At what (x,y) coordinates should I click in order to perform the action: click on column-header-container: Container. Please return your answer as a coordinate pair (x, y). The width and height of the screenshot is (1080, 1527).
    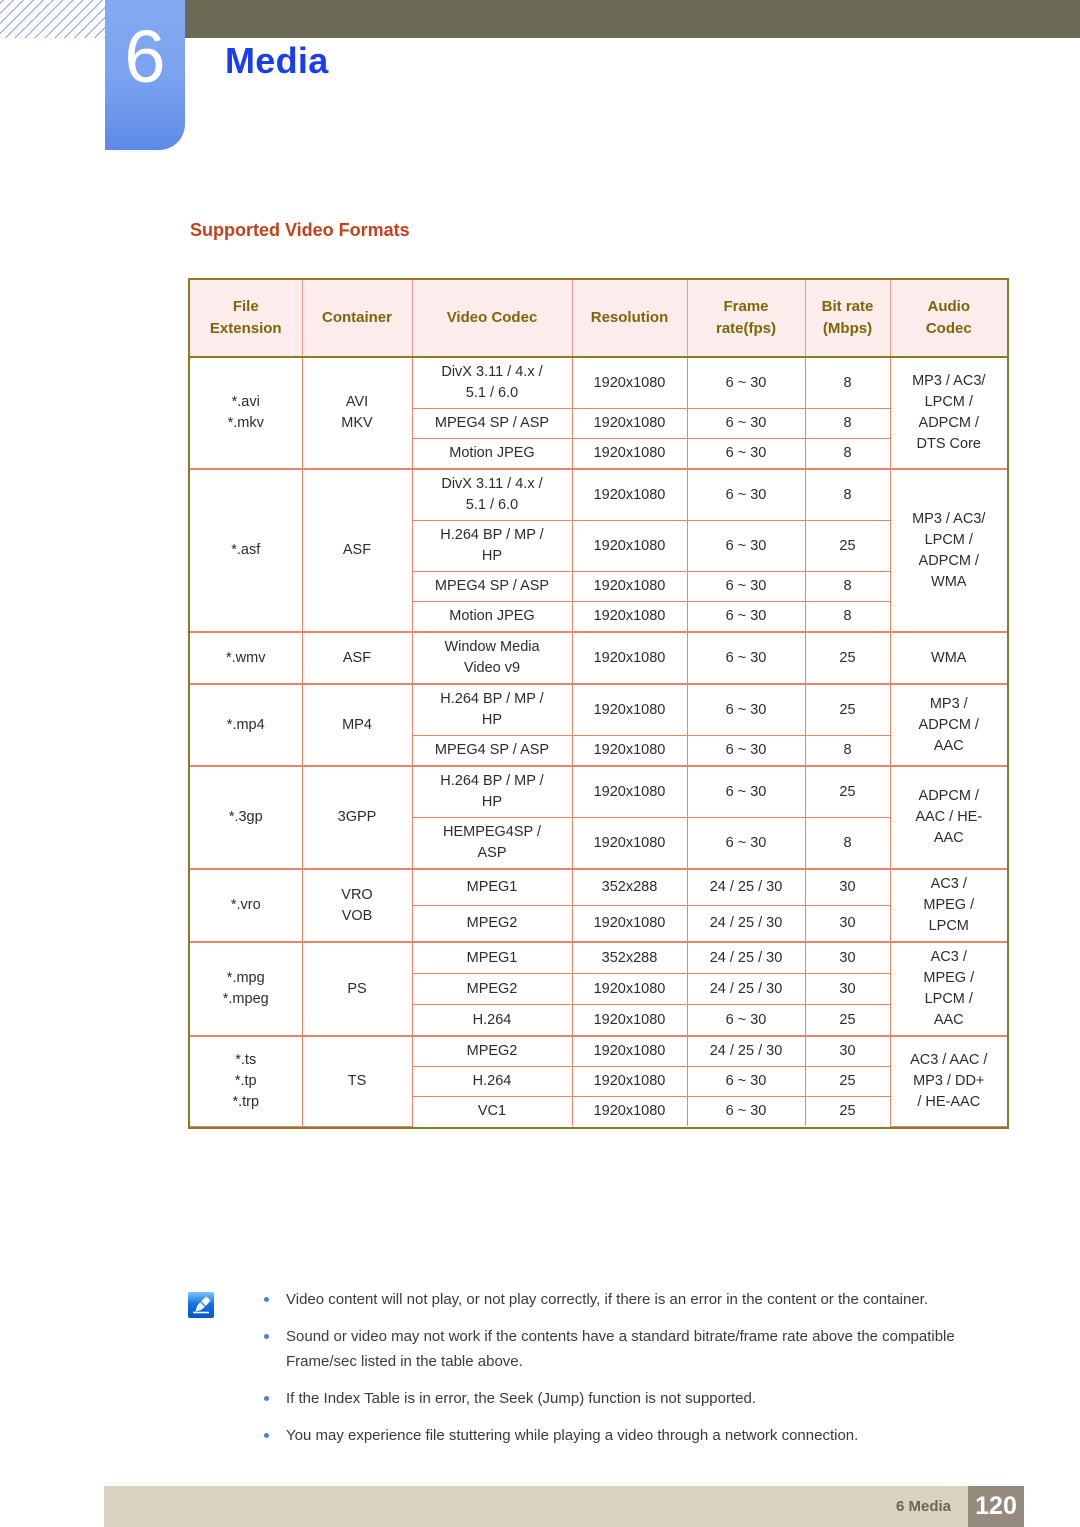
    Looking at the image, I should click on (357, 319).